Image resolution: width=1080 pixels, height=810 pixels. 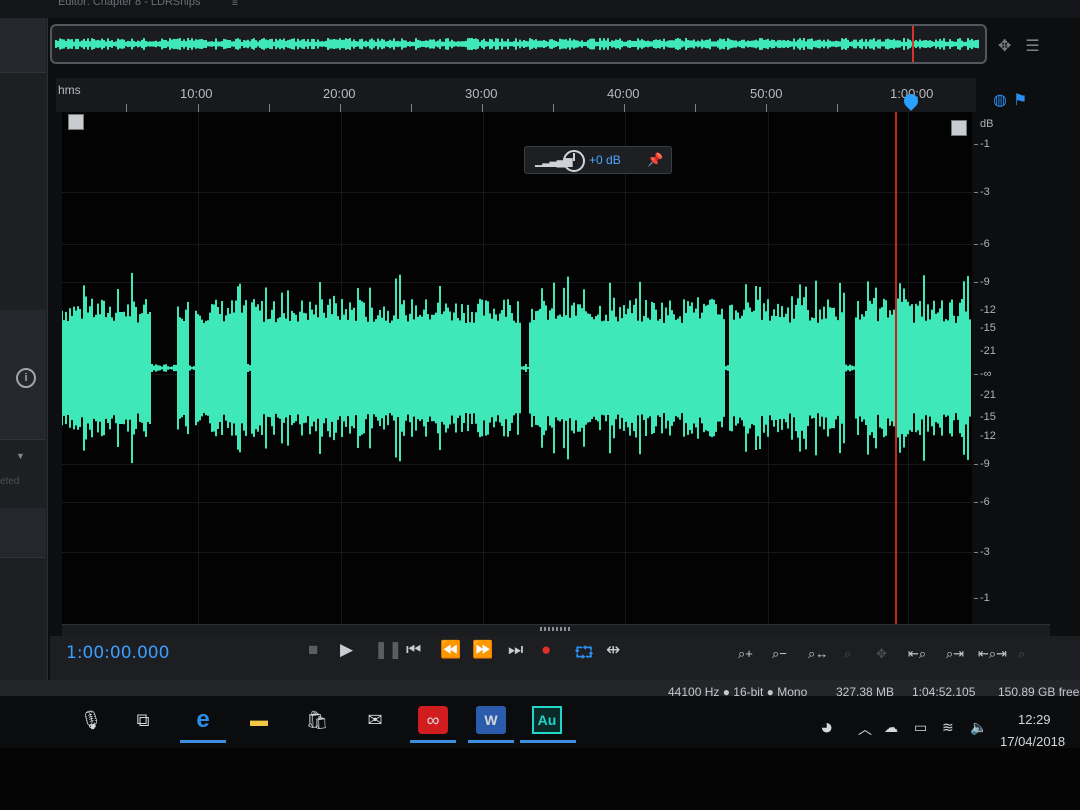 I want to click on edge-icon: e, so click(x=203, y=720).